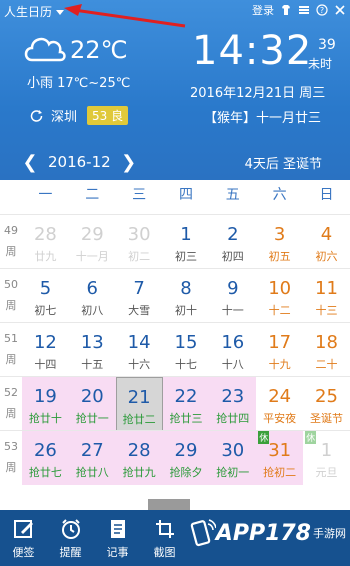 This screenshot has height=566, width=350. I want to click on calendar-day: 7 大雪, so click(139, 296).